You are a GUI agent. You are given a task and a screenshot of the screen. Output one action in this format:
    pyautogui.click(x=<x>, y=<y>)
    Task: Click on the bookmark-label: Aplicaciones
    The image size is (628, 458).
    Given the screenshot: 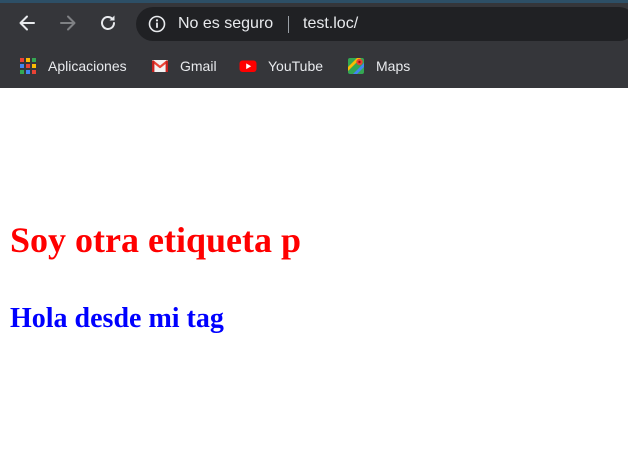 What is the action you would take?
    pyautogui.click(x=87, y=66)
    